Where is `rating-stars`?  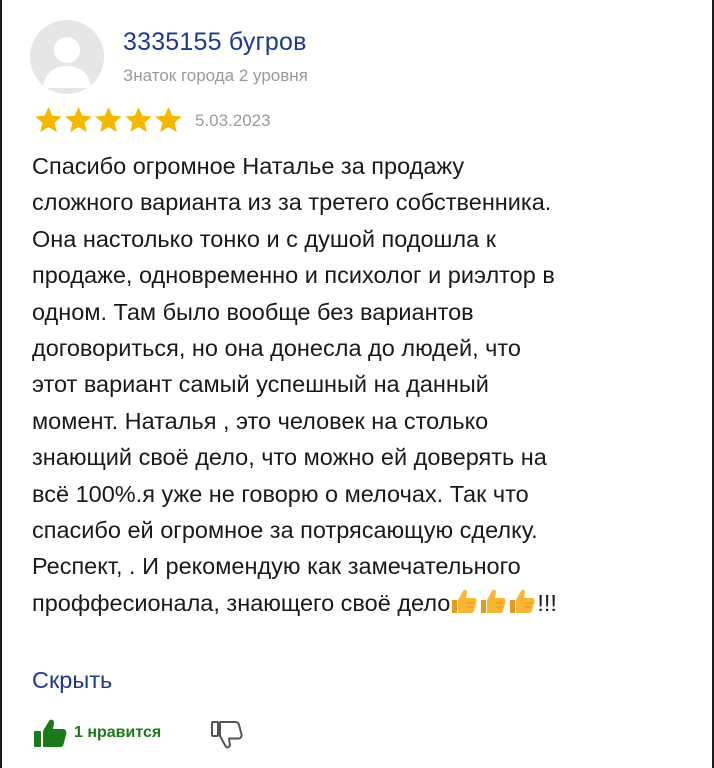 rating-stars is located at coordinates (108, 120).